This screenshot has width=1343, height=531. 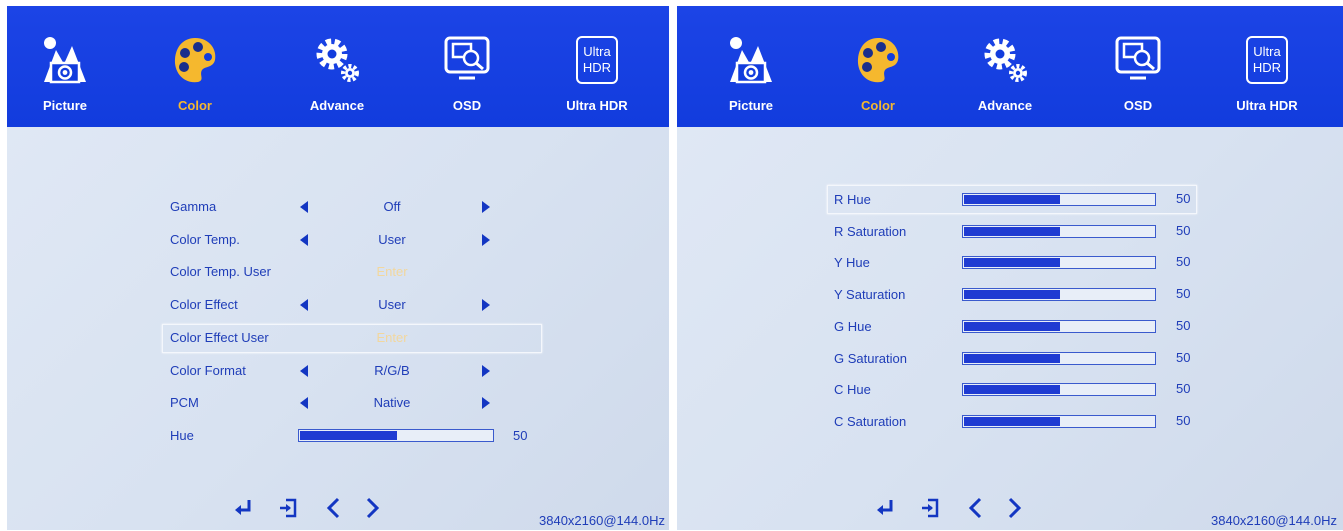 I want to click on menu-item-color-temp-user: Color Temp. User Enter, so click(x=360, y=272).